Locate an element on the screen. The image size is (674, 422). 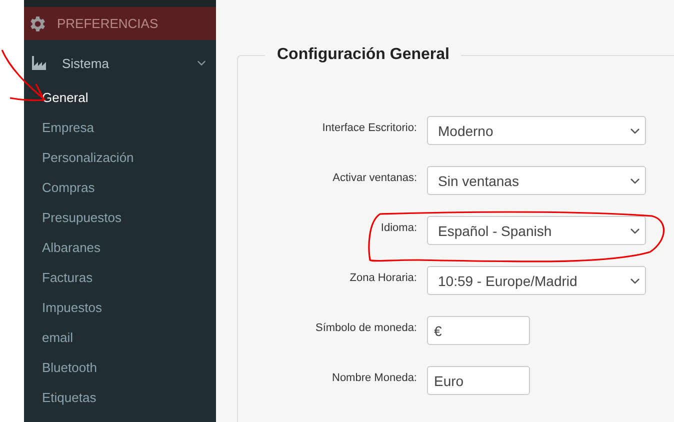
factory-icon is located at coordinates (40, 63).